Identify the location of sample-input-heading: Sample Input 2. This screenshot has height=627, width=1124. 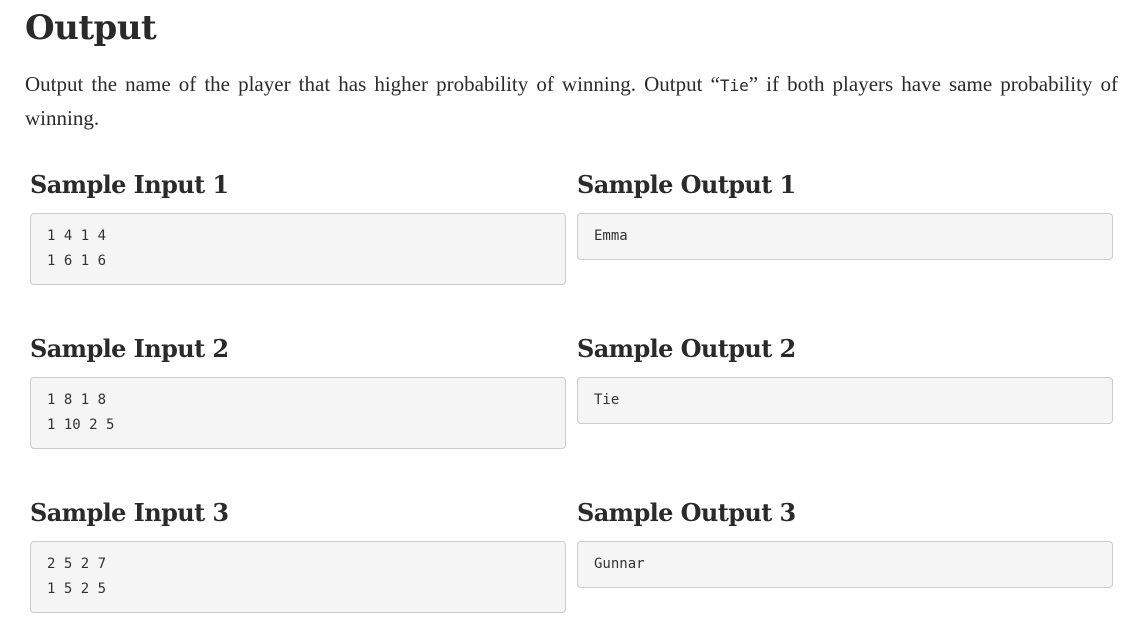
(129, 348).